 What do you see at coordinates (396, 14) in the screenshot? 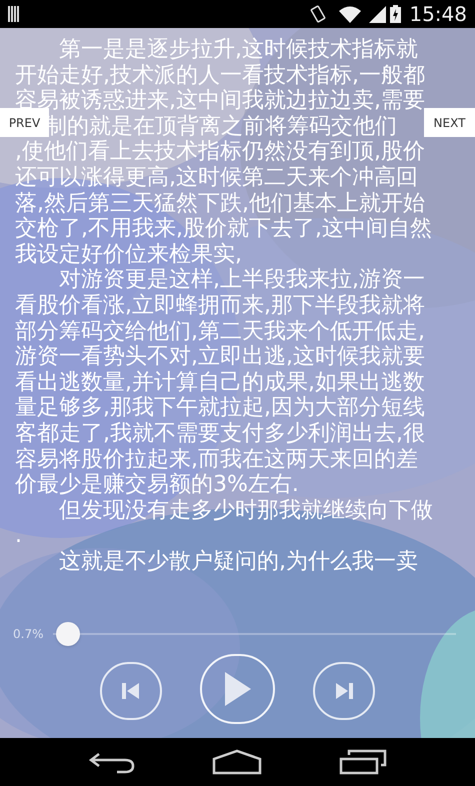
I see `battery-icon` at bounding box center [396, 14].